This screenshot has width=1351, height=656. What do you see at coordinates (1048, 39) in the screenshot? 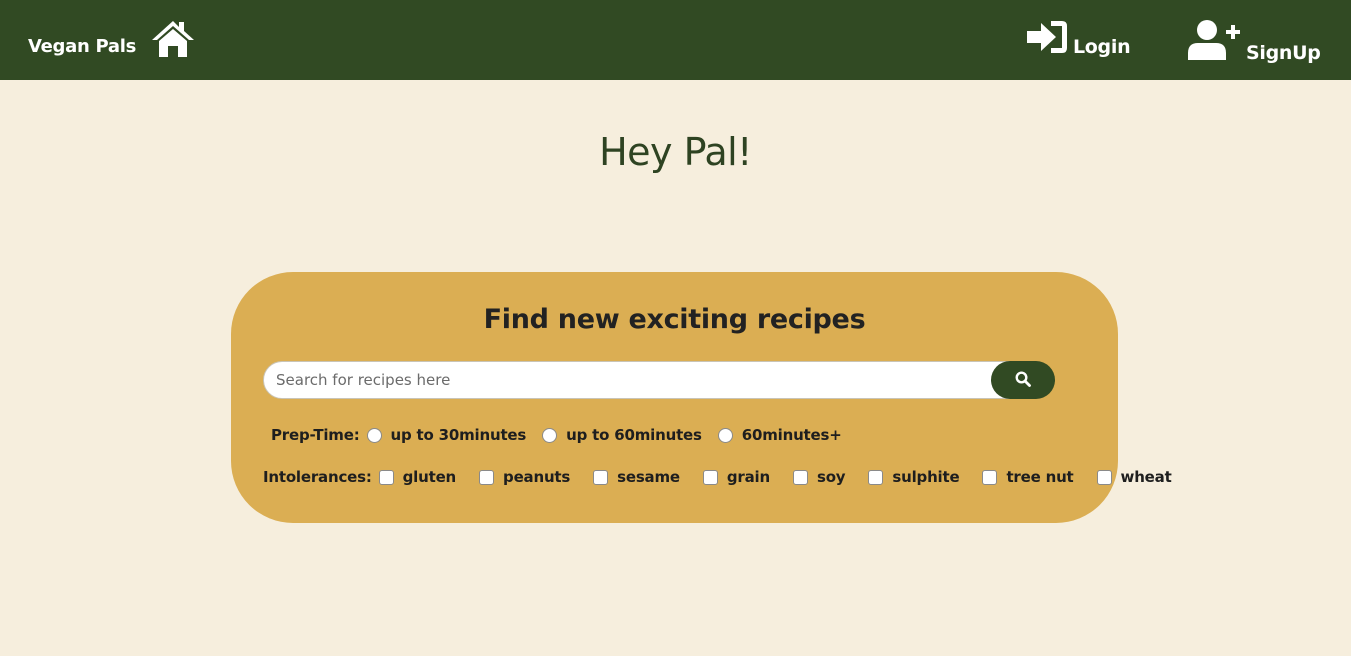
I see `sign-in-icon` at bounding box center [1048, 39].